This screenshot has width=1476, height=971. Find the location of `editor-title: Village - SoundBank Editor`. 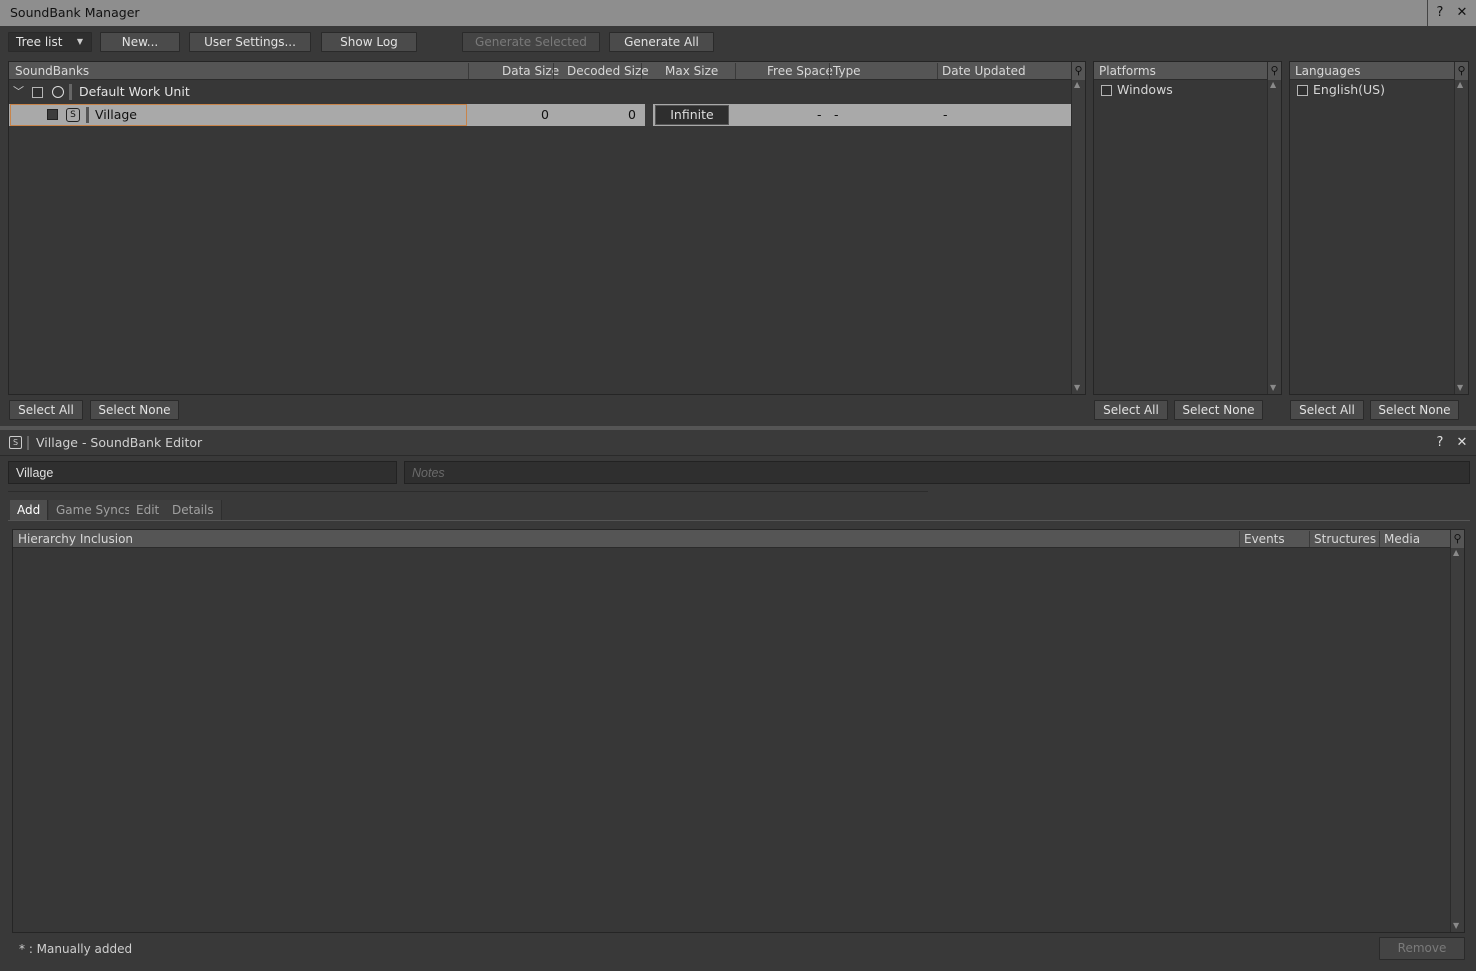

editor-title: Village - SoundBank Editor is located at coordinates (119, 442).